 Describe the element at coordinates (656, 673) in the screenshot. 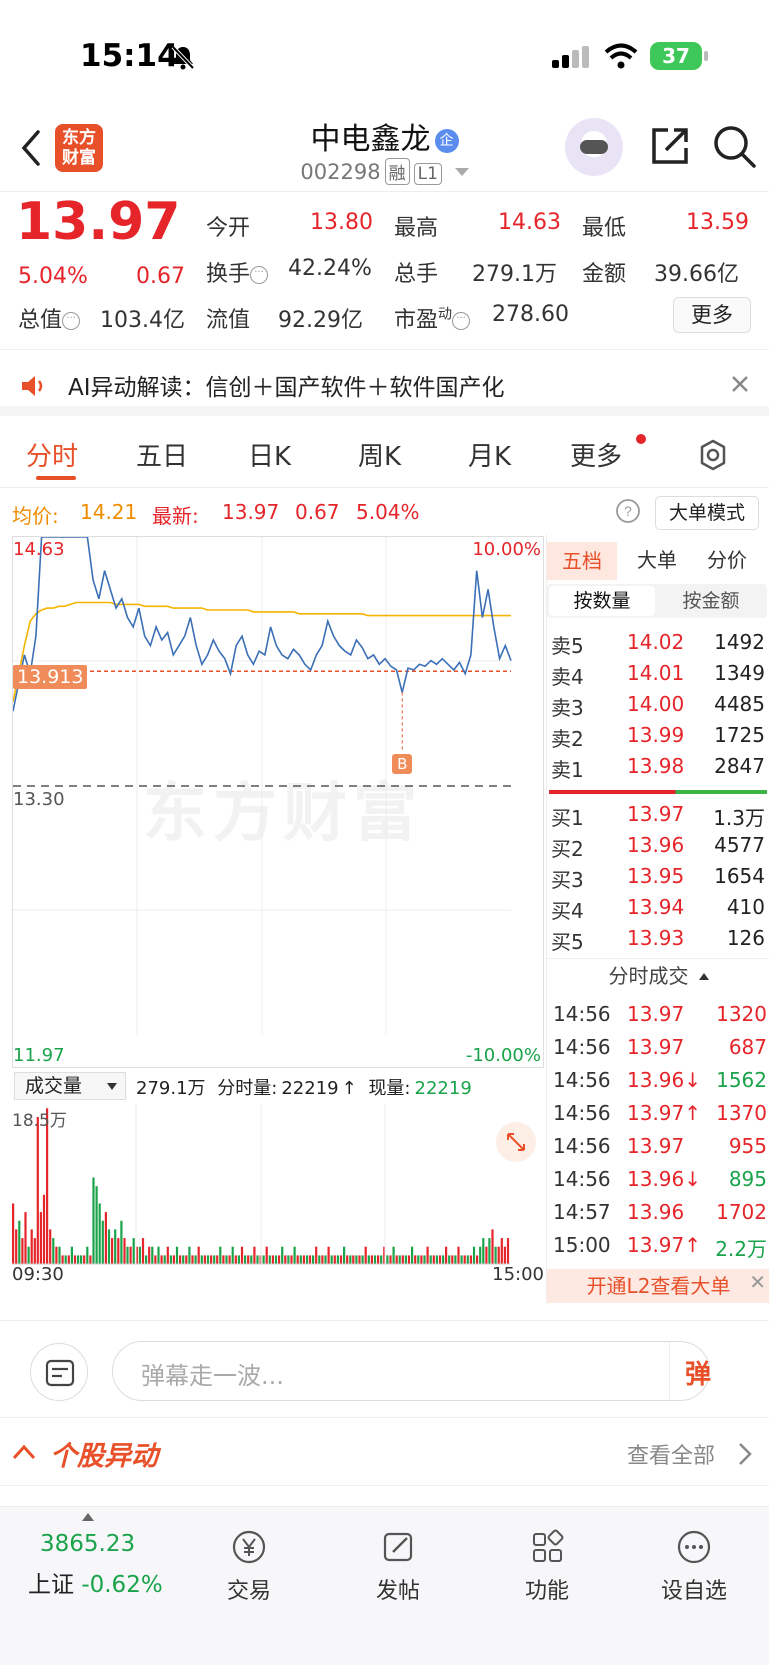

I see `level-price: 14.01` at that location.